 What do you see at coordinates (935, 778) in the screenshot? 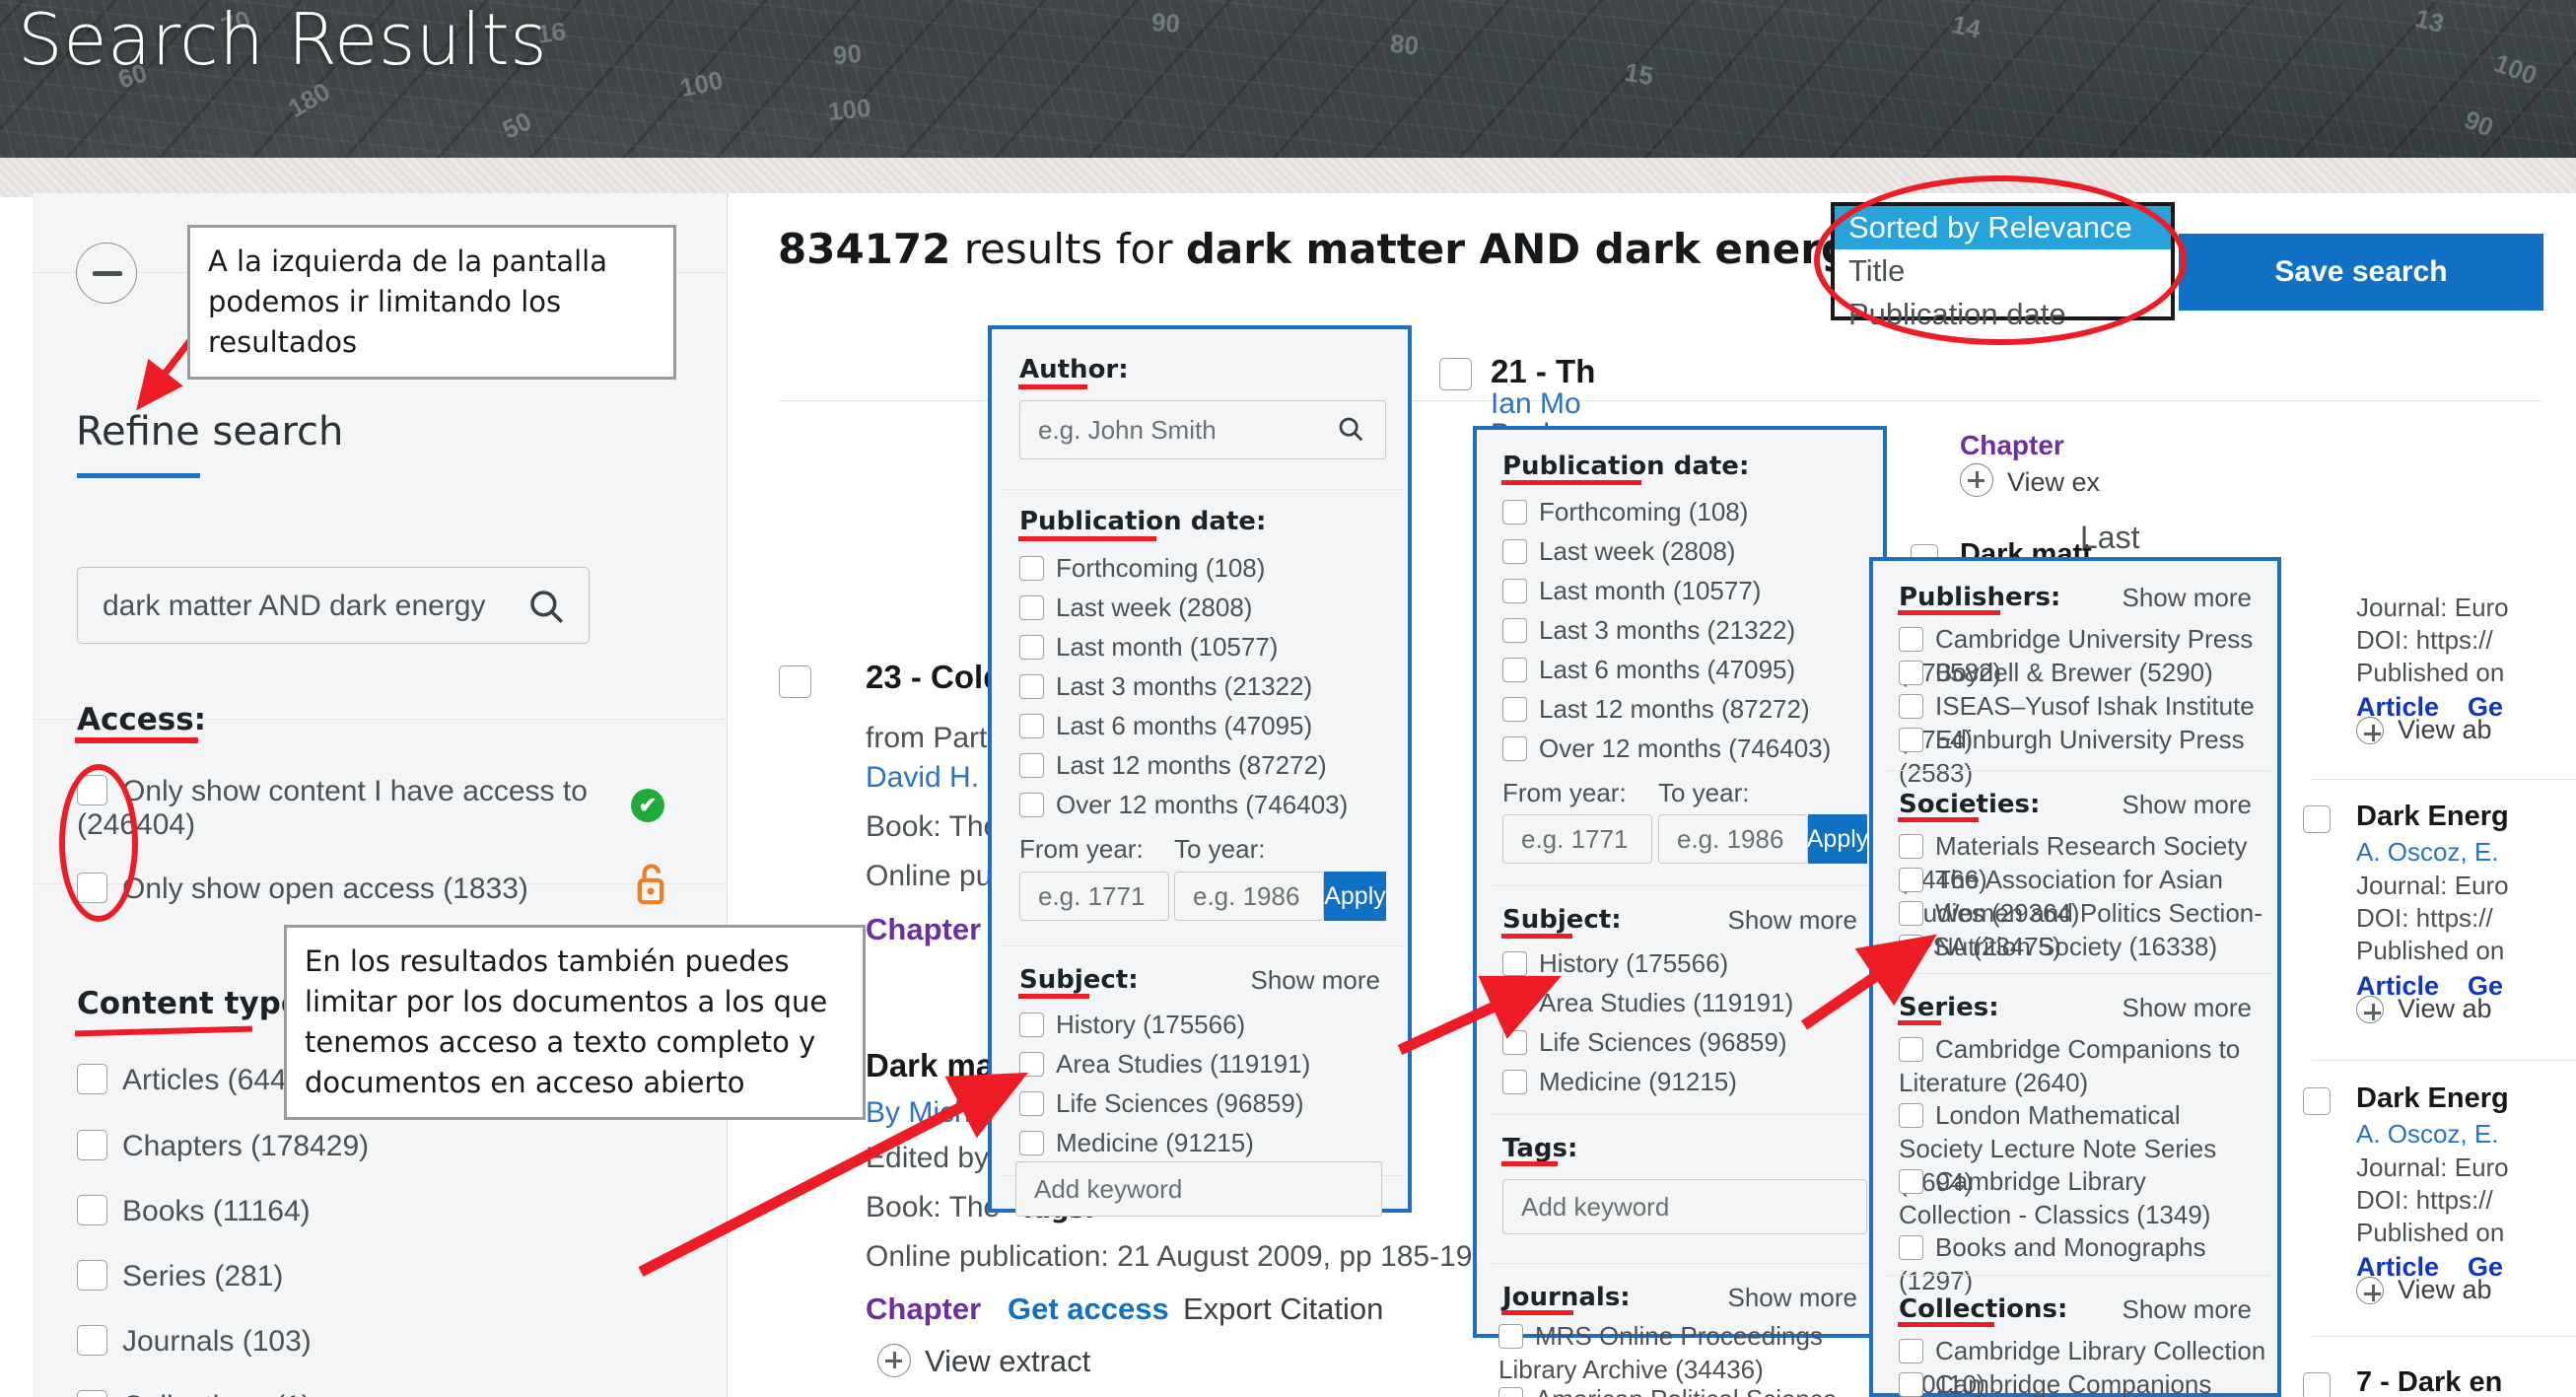
I see `result-author-23: David H. L` at bounding box center [935, 778].